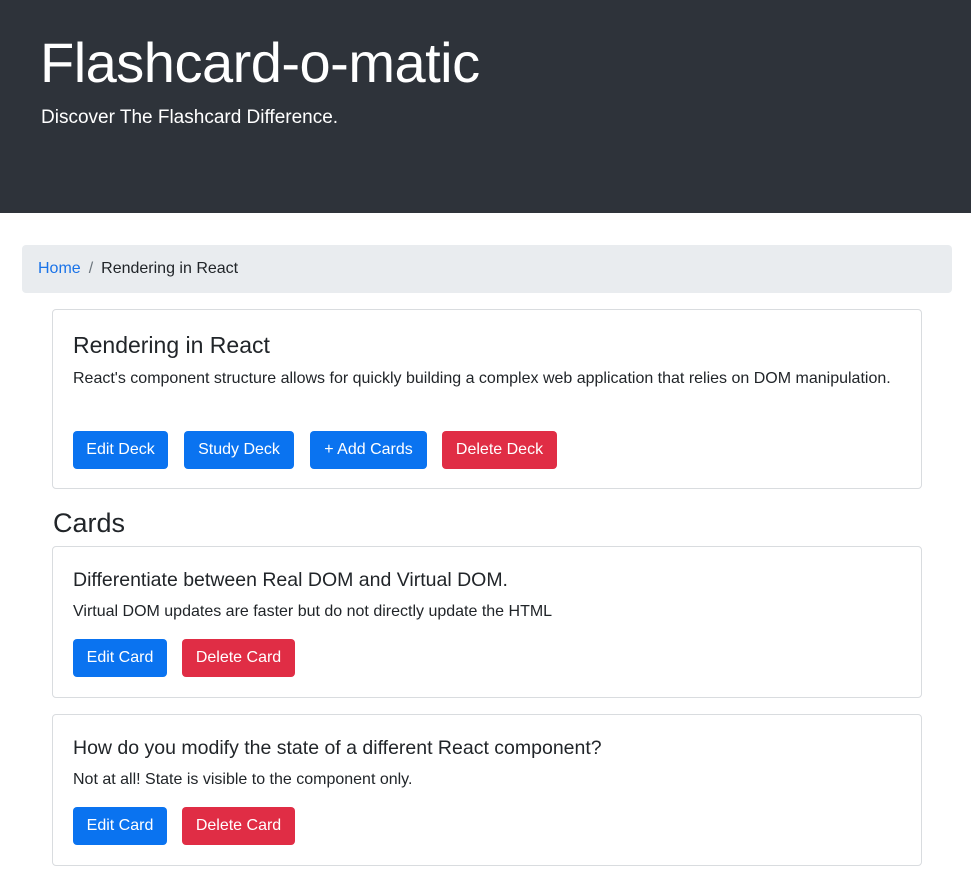 Image resolution: width=971 pixels, height=880 pixels. Describe the element at coordinates (190, 117) in the screenshot. I see `app-tagline: Discover The Flashcard Difference.` at that location.